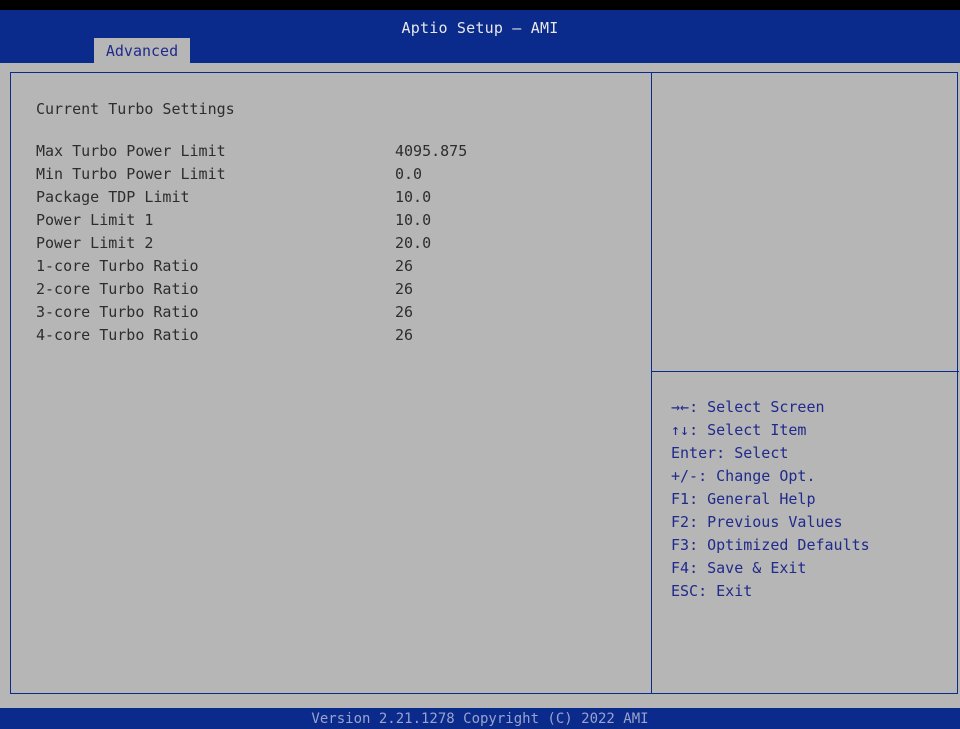 This screenshot has width=960, height=729. I want to click on help-f3: F3: Optimized Defaults, so click(770, 547).